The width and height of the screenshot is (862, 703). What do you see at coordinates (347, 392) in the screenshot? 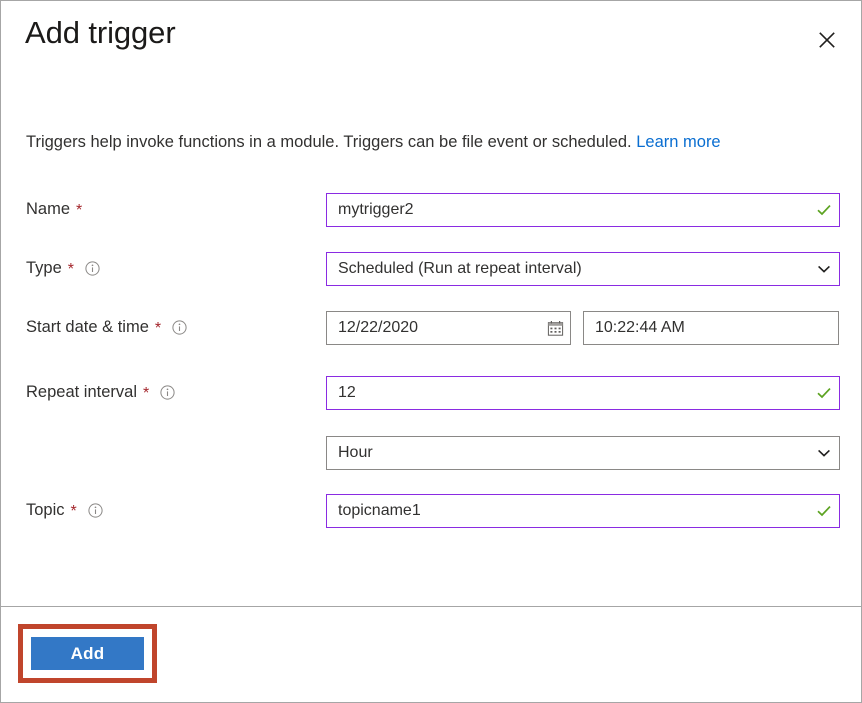
I see `repeat-interval-input-value: 12` at bounding box center [347, 392].